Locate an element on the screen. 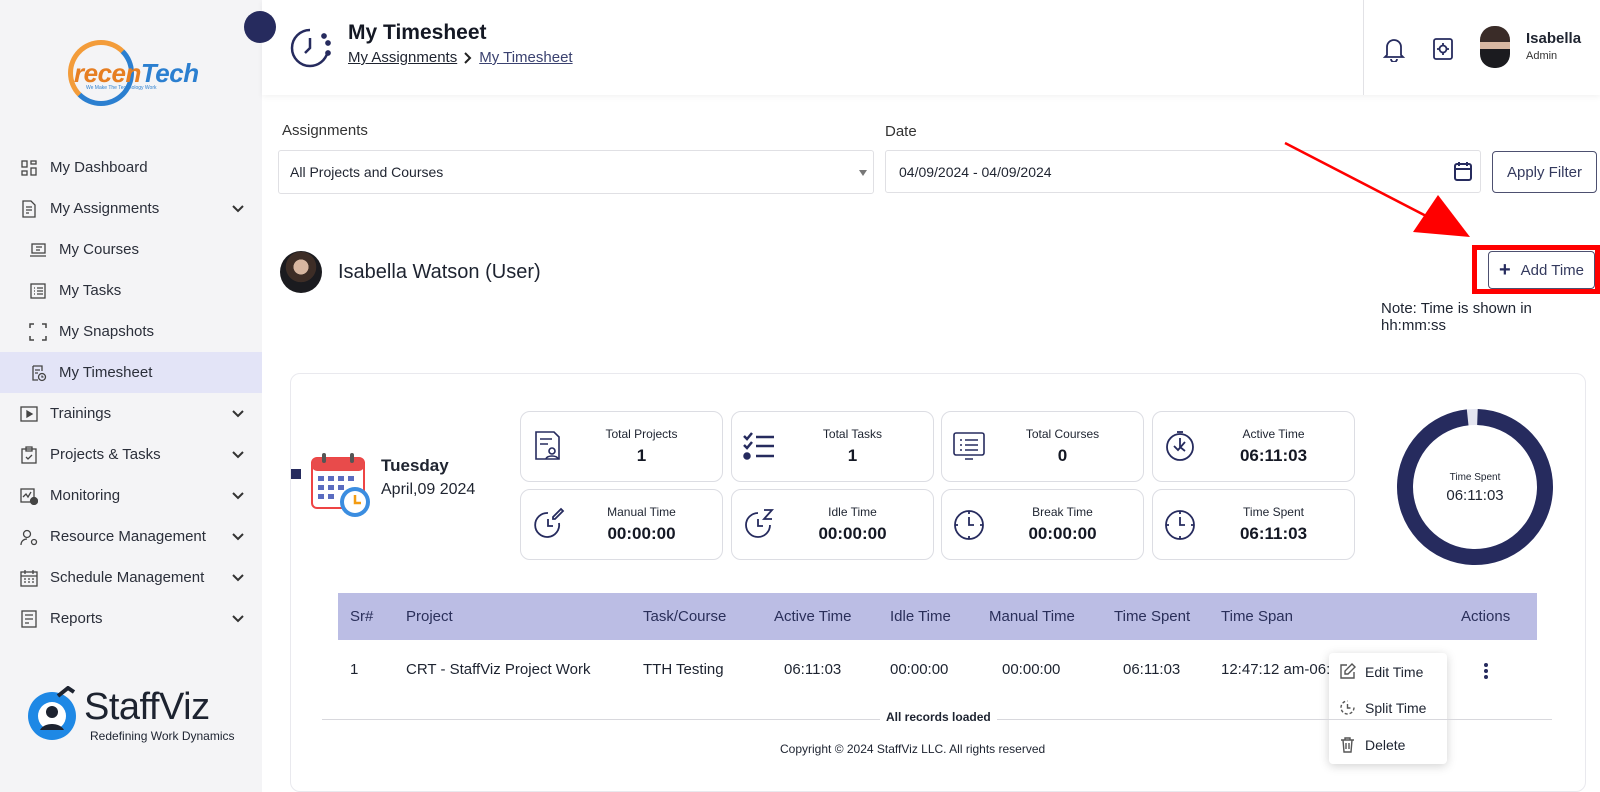 This screenshot has height=792, width=1600. time-format-note: Note: Time is shown in hh:mm:ss is located at coordinates (1456, 317).